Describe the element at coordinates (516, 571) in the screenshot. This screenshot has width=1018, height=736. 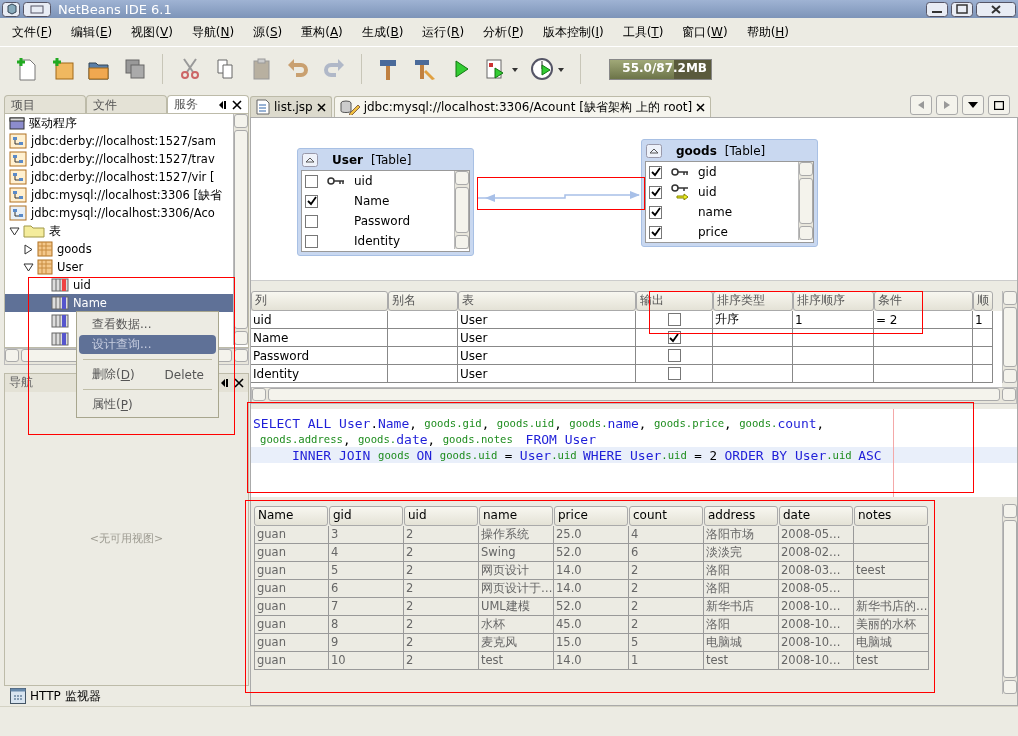
I see `result-cell: 网页设计` at that location.